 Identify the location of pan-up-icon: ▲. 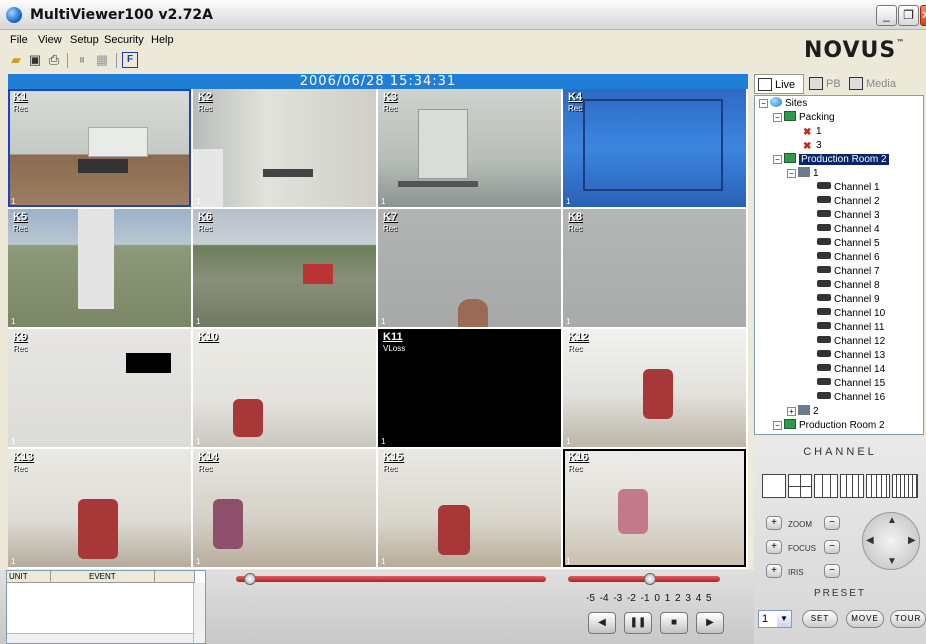
(892, 520).